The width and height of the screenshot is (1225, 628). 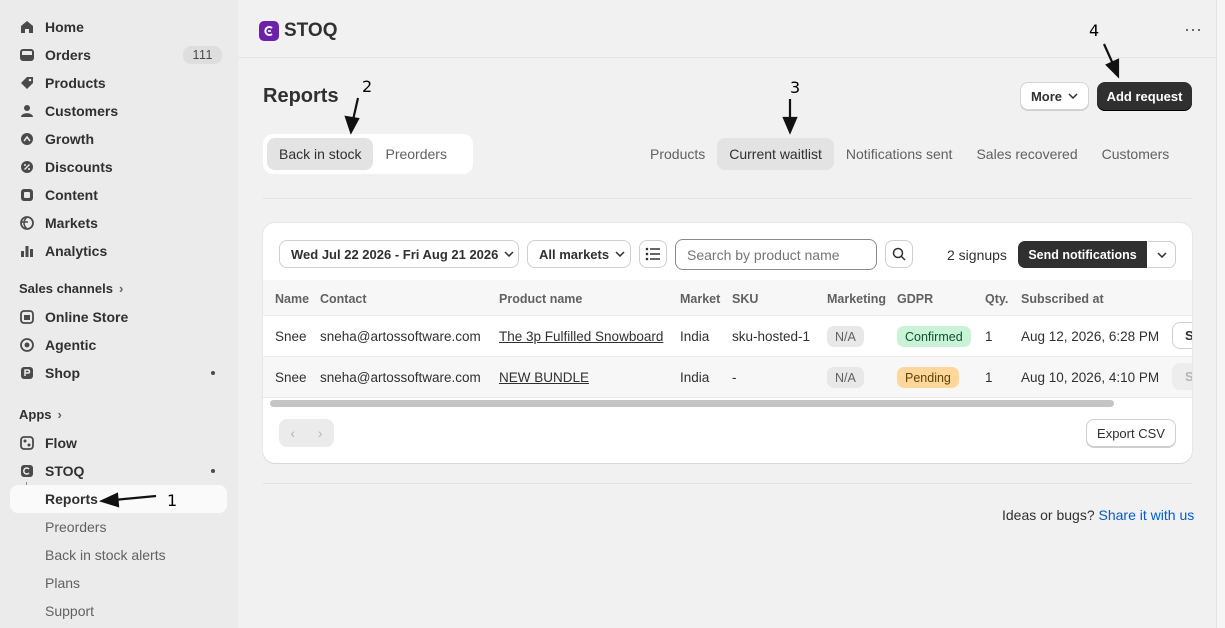 I want to click on sidebar-item-online-store: Online Store, so click(x=118, y=317).